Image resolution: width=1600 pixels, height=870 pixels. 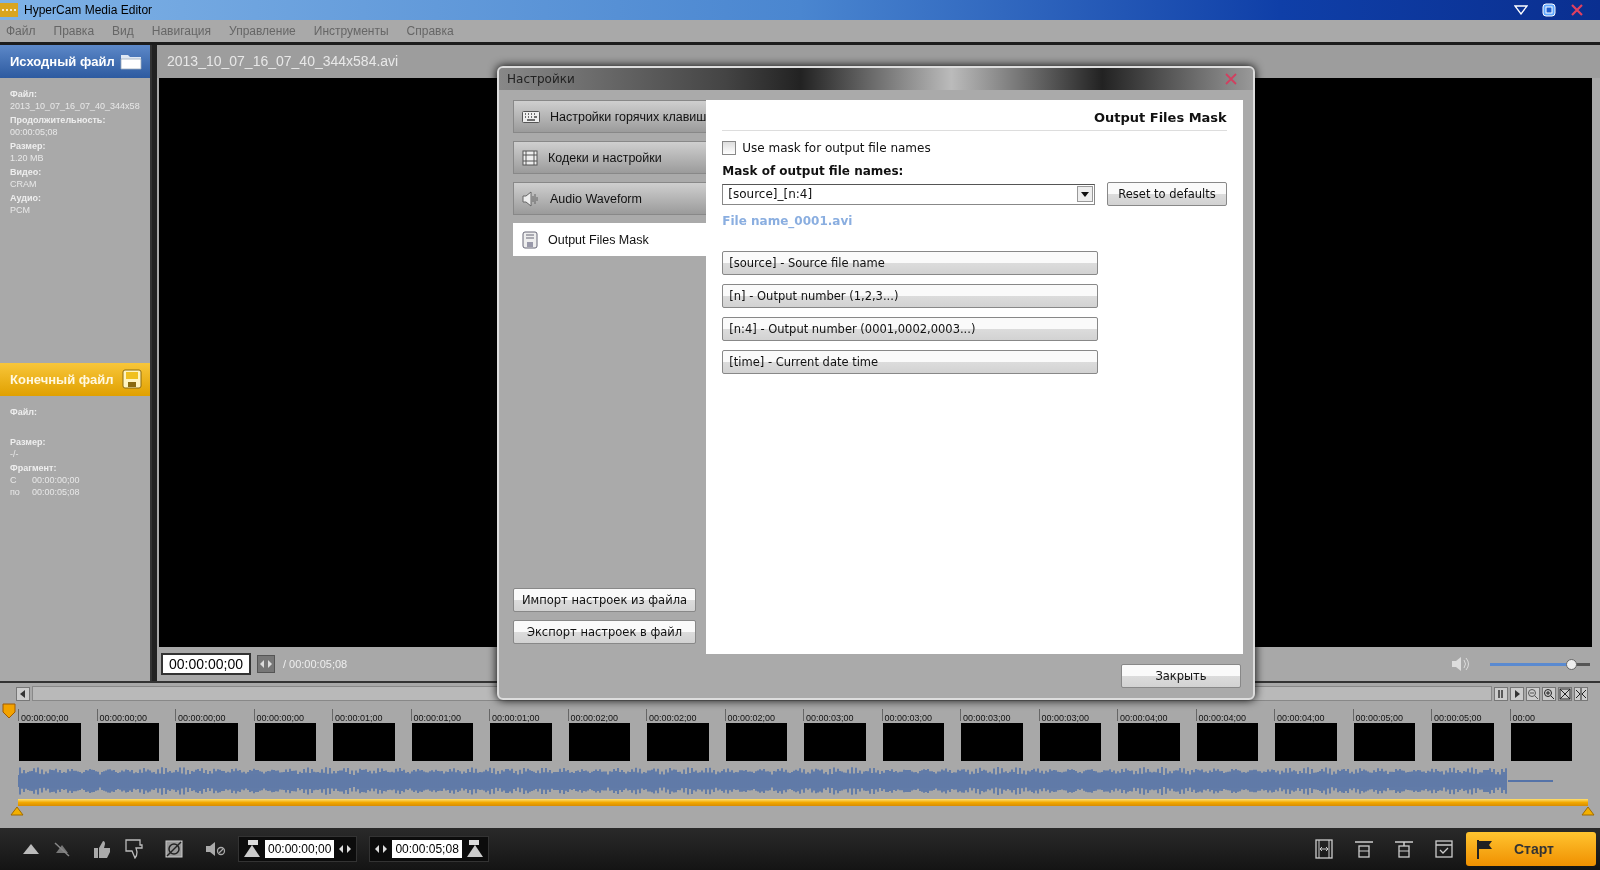 I want to click on settings-tab: Output Files Mask, so click(x=610, y=239).